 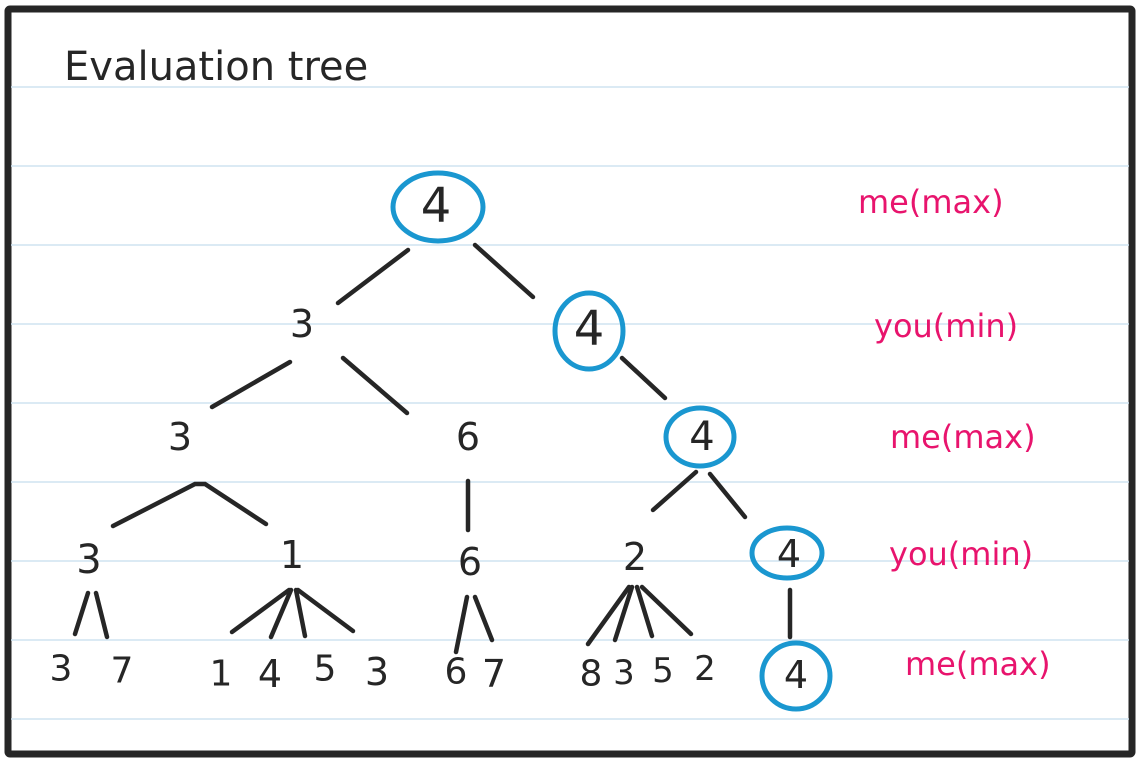 I want to click on node-d3-2: 6, so click(x=470, y=562).